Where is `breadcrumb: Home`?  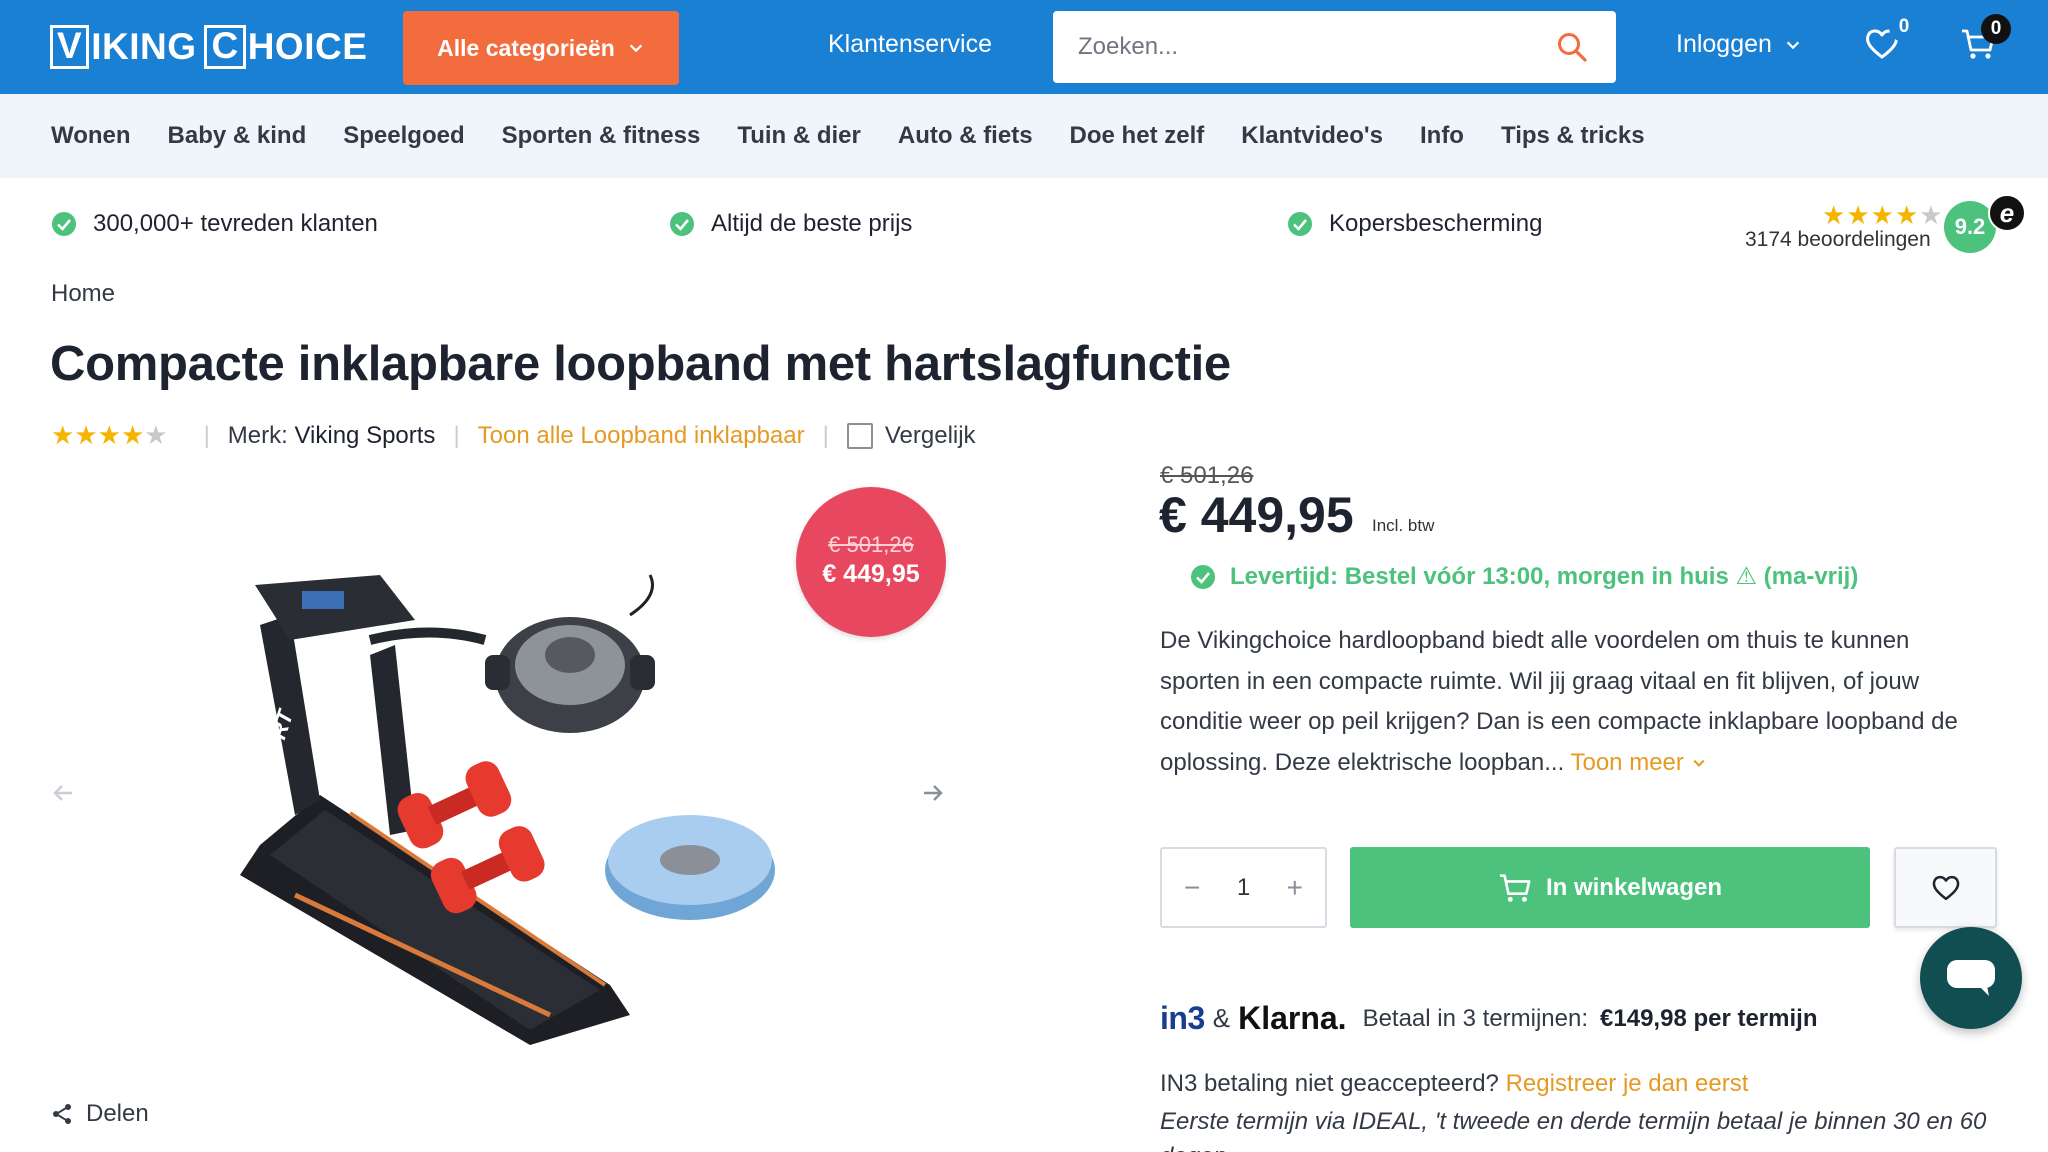
breadcrumb: Home is located at coordinates (83, 294).